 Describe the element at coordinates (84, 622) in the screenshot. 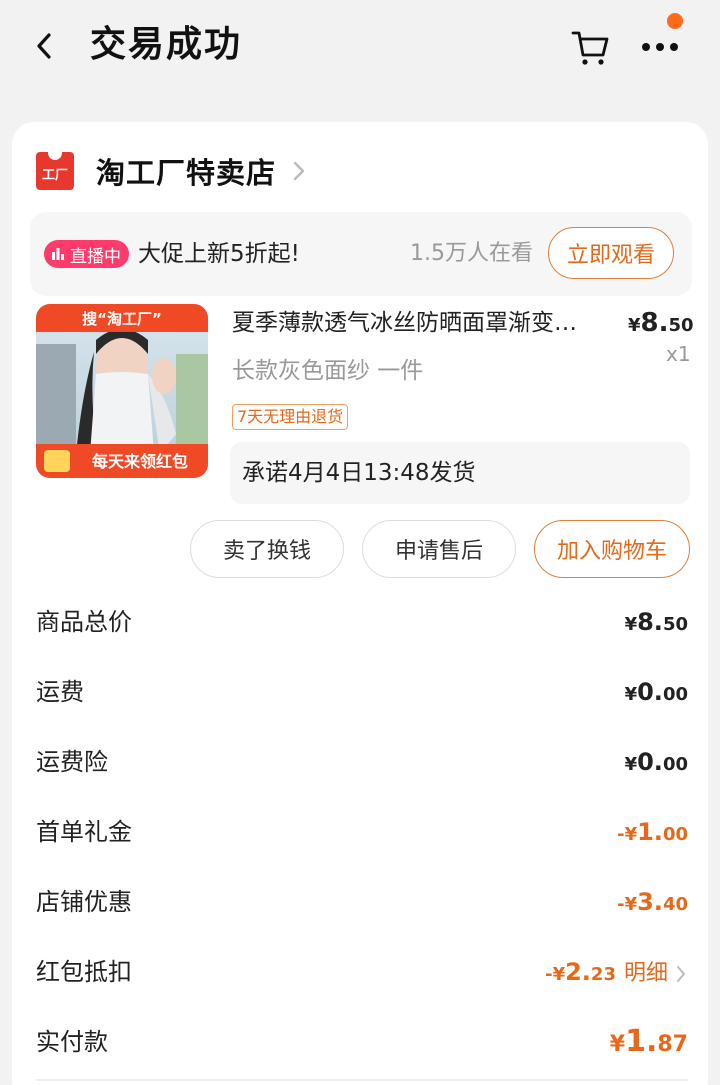

I see `summary-label: 商品总价` at that location.